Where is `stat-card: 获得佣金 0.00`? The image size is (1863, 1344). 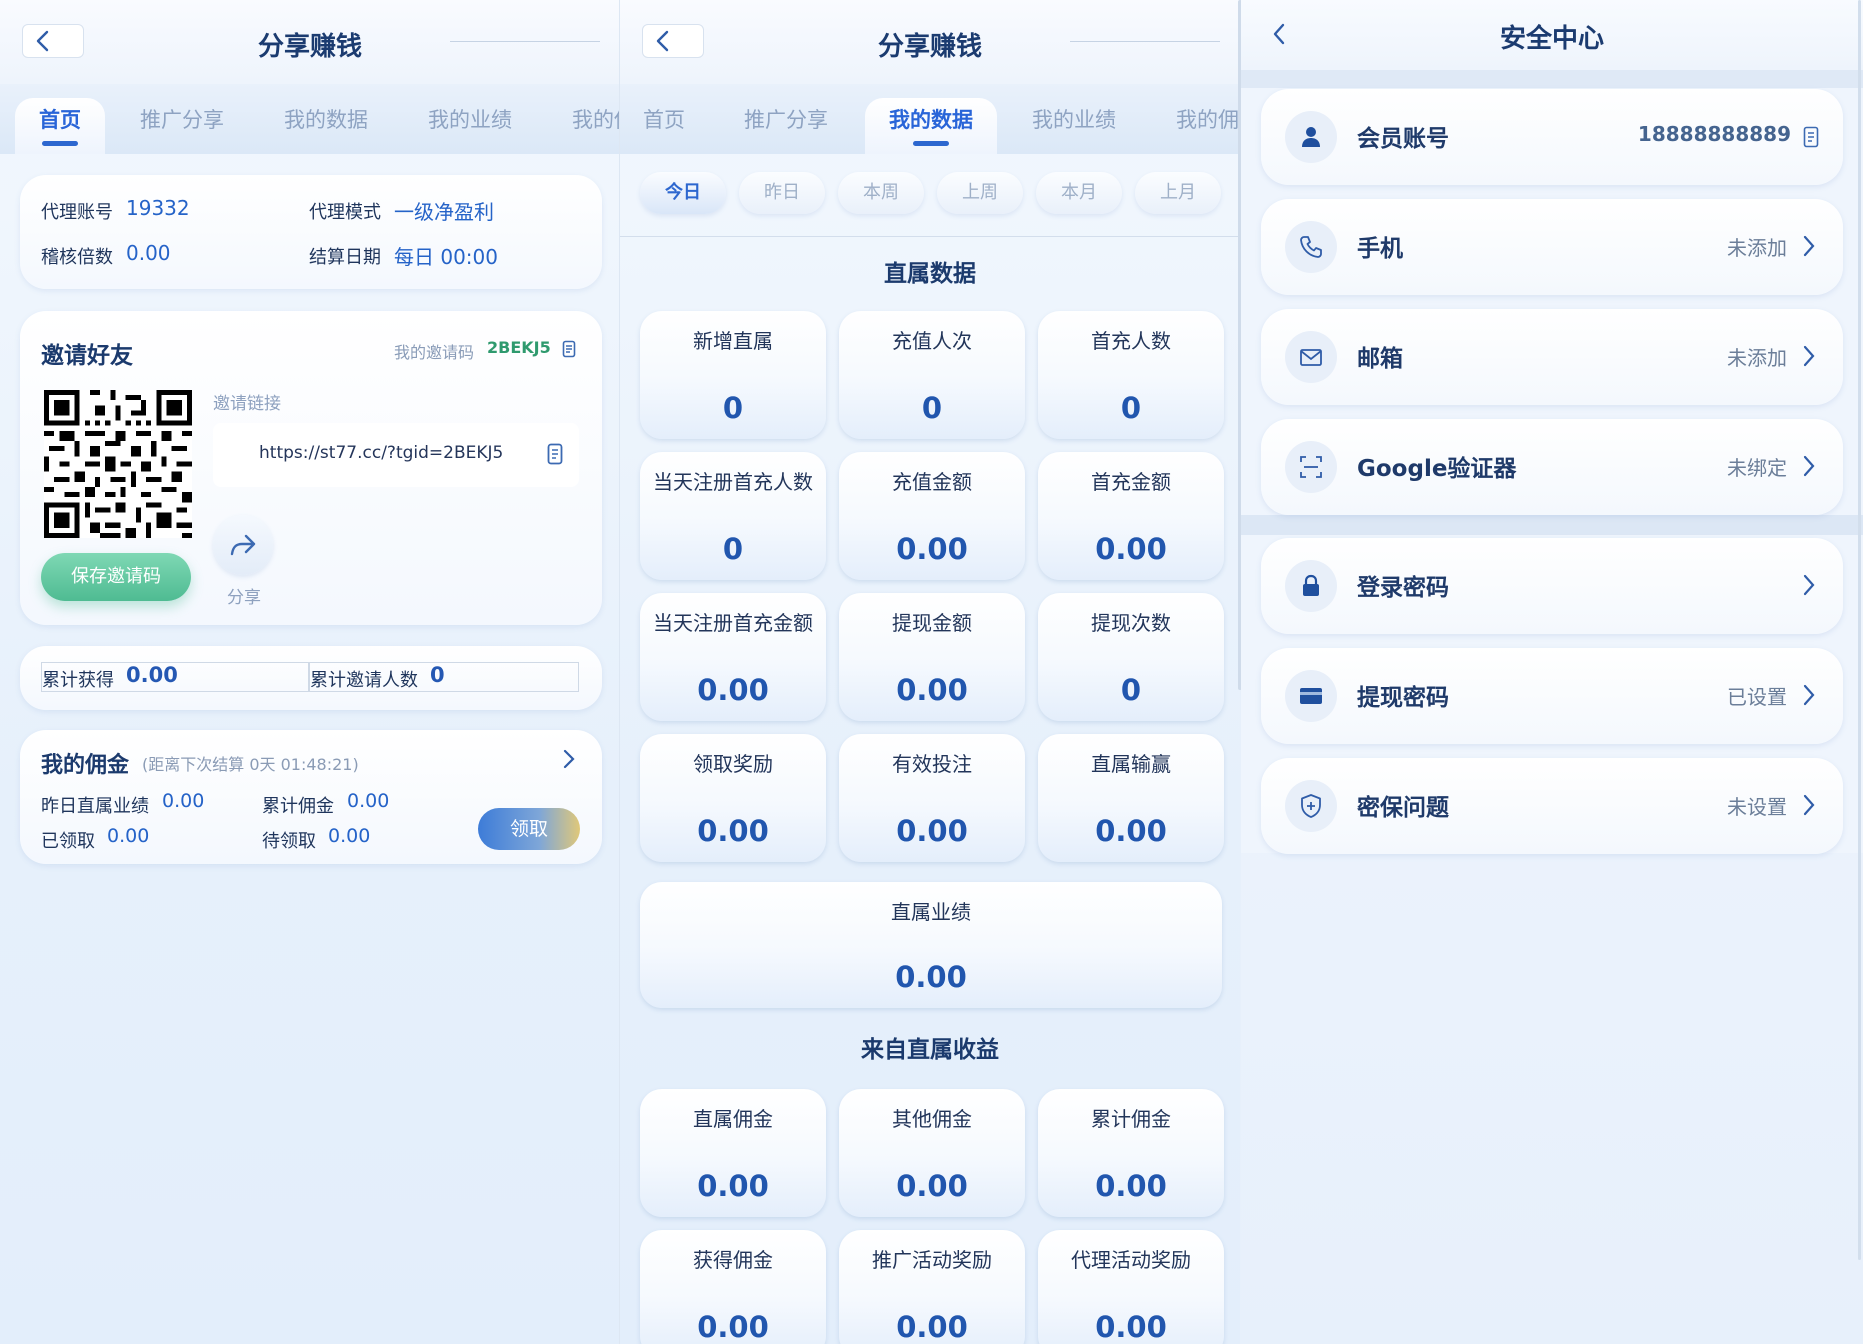 stat-card: 获得佣金 0.00 is located at coordinates (733, 1287).